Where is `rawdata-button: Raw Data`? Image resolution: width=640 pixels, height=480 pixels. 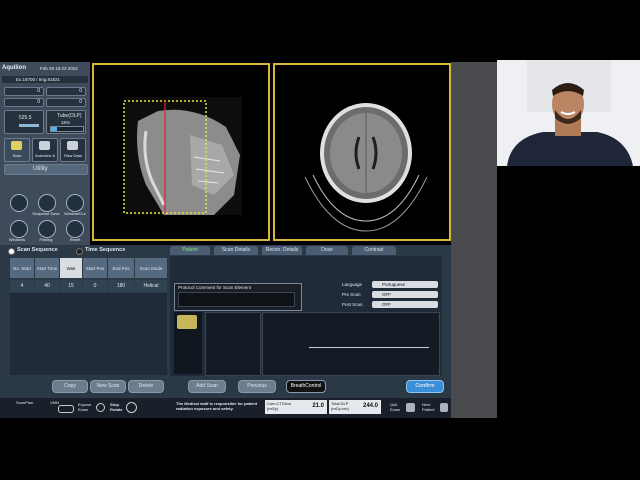
rawdata-button: Raw Data is located at coordinates (73, 150).